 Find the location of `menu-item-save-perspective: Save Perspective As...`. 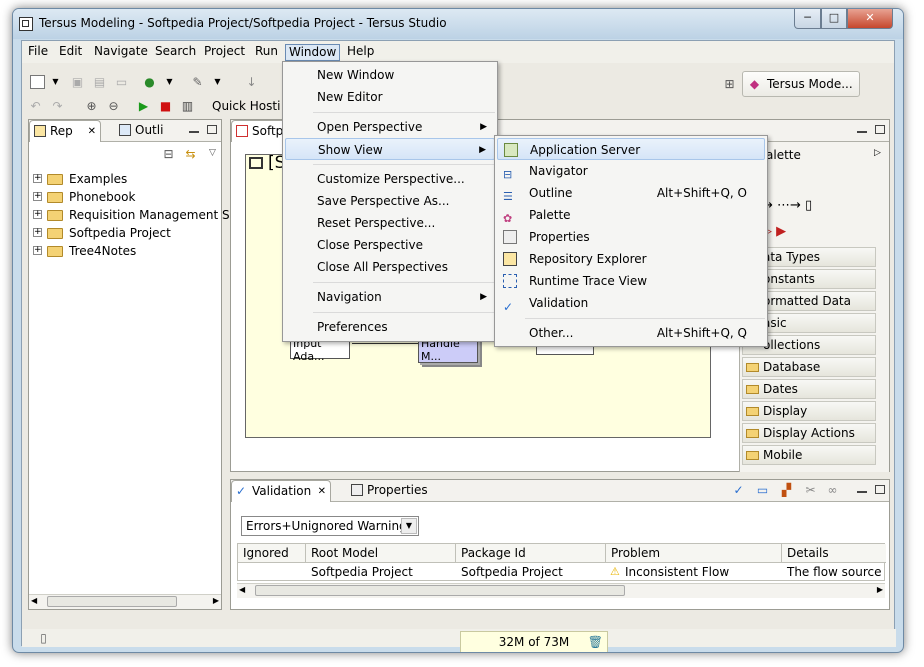

menu-item-save-perspective: Save Perspective As... is located at coordinates (390, 201).